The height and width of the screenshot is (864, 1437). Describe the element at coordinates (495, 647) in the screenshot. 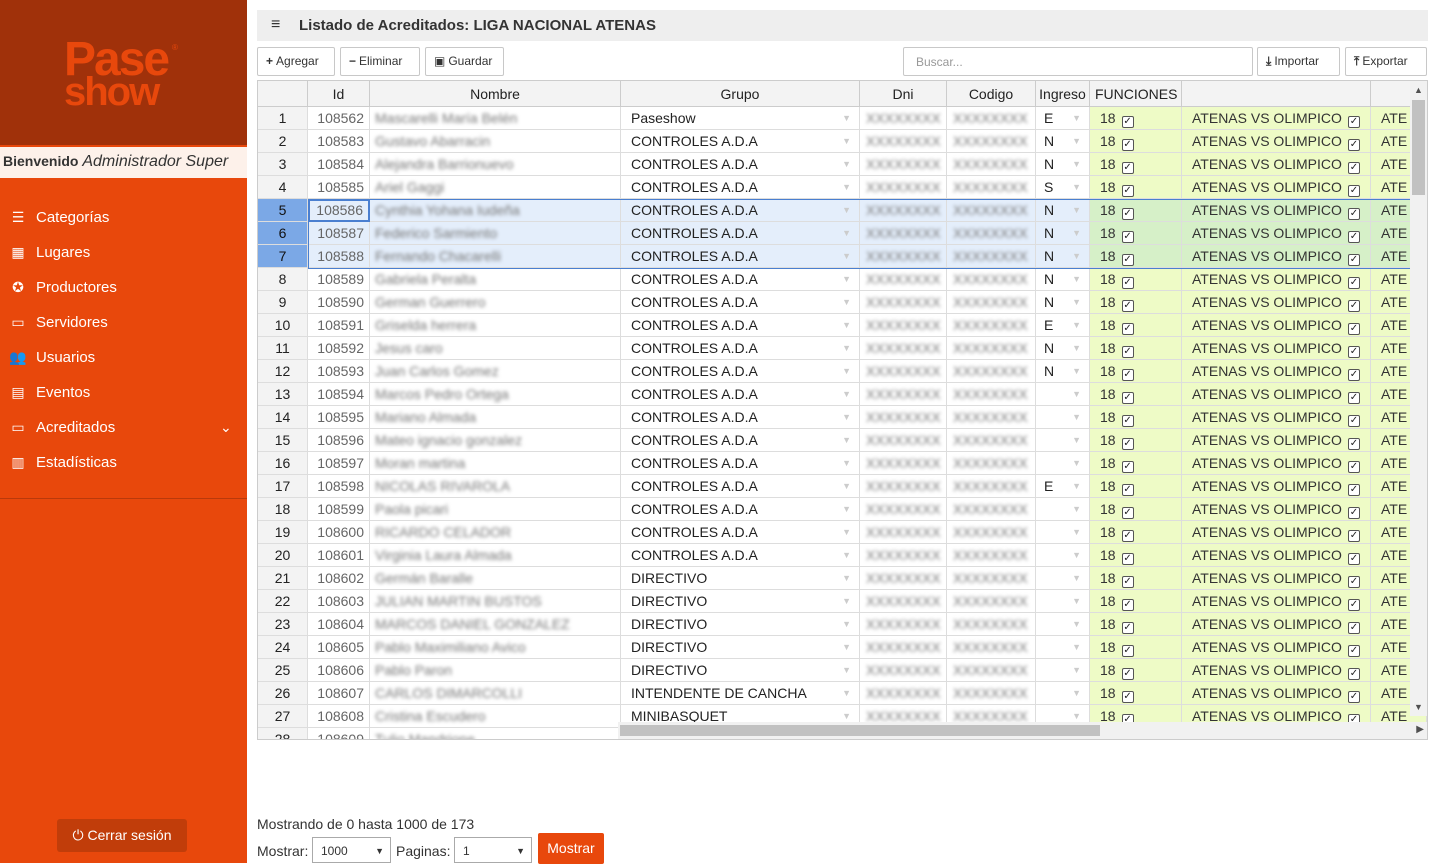

I see `nombre-cell: Pablo Maximiliano Avico` at that location.